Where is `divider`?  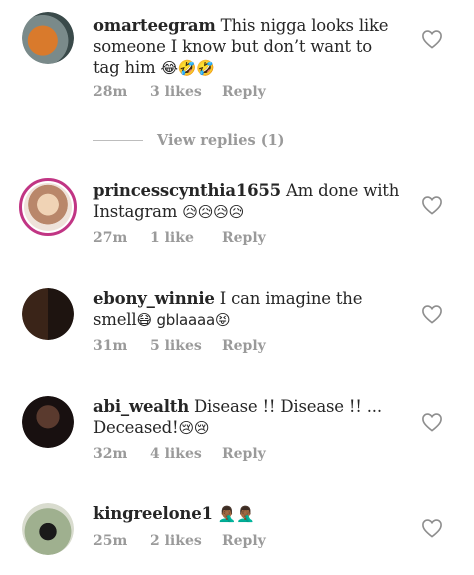
divider is located at coordinates (118, 140).